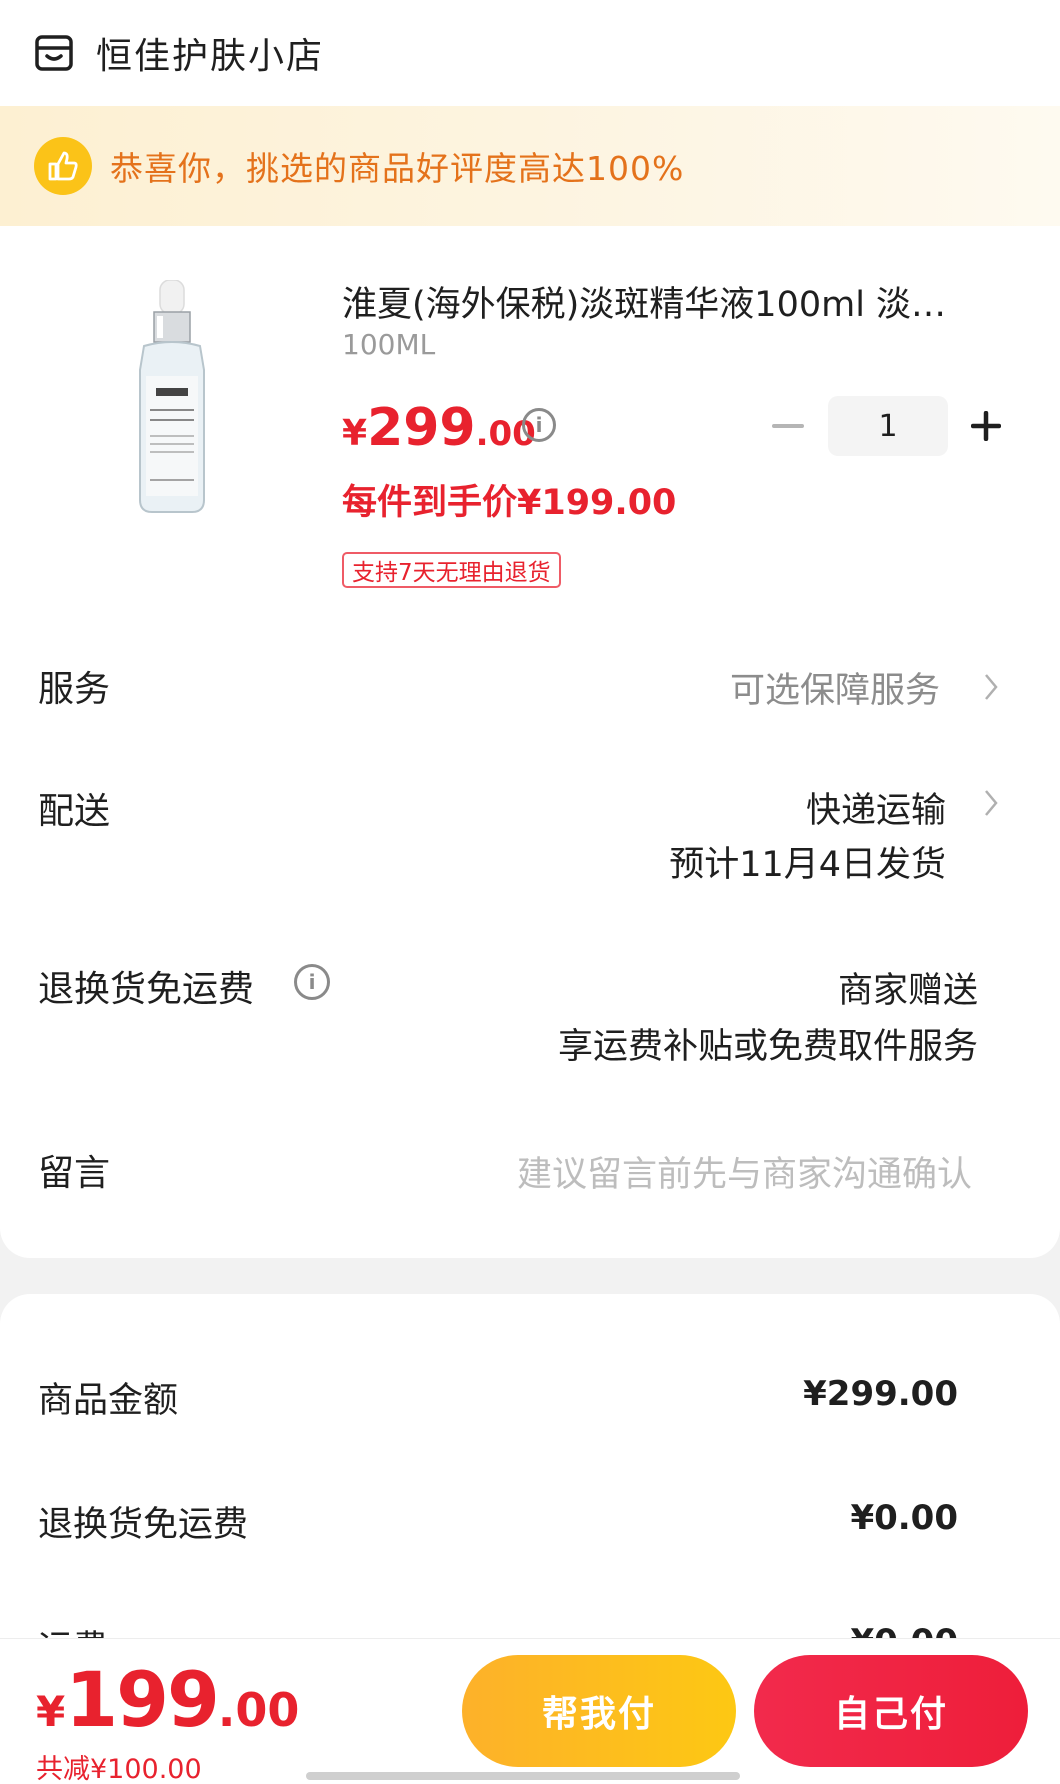 Image resolution: width=1060 pixels, height=1784 pixels. What do you see at coordinates (530, 831) in the screenshot?
I see `delivery-row: 配送 快递运输 预计11月4日发货` at bounding box center [530, 831].